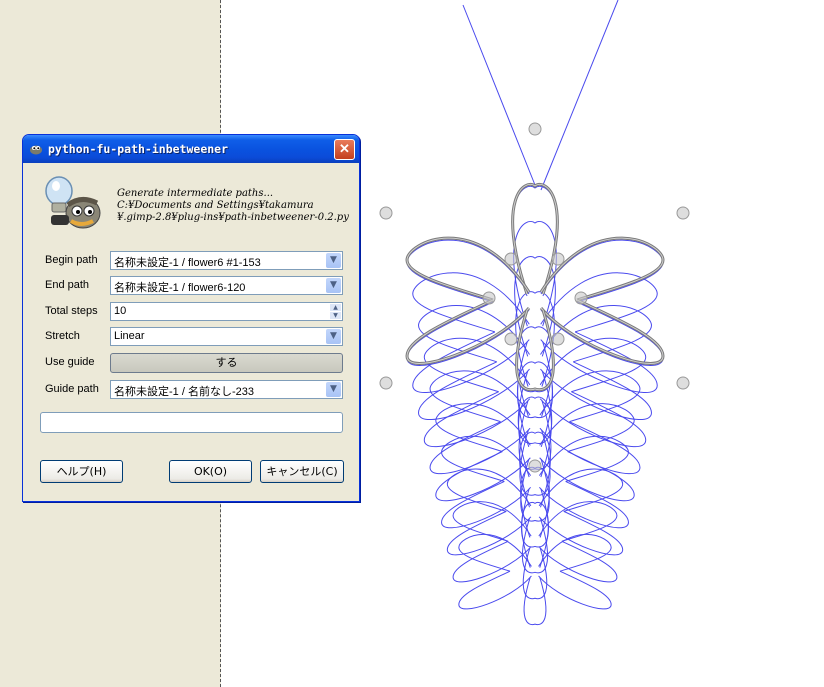  I want to click on guide-line-left, so click(499, 95).